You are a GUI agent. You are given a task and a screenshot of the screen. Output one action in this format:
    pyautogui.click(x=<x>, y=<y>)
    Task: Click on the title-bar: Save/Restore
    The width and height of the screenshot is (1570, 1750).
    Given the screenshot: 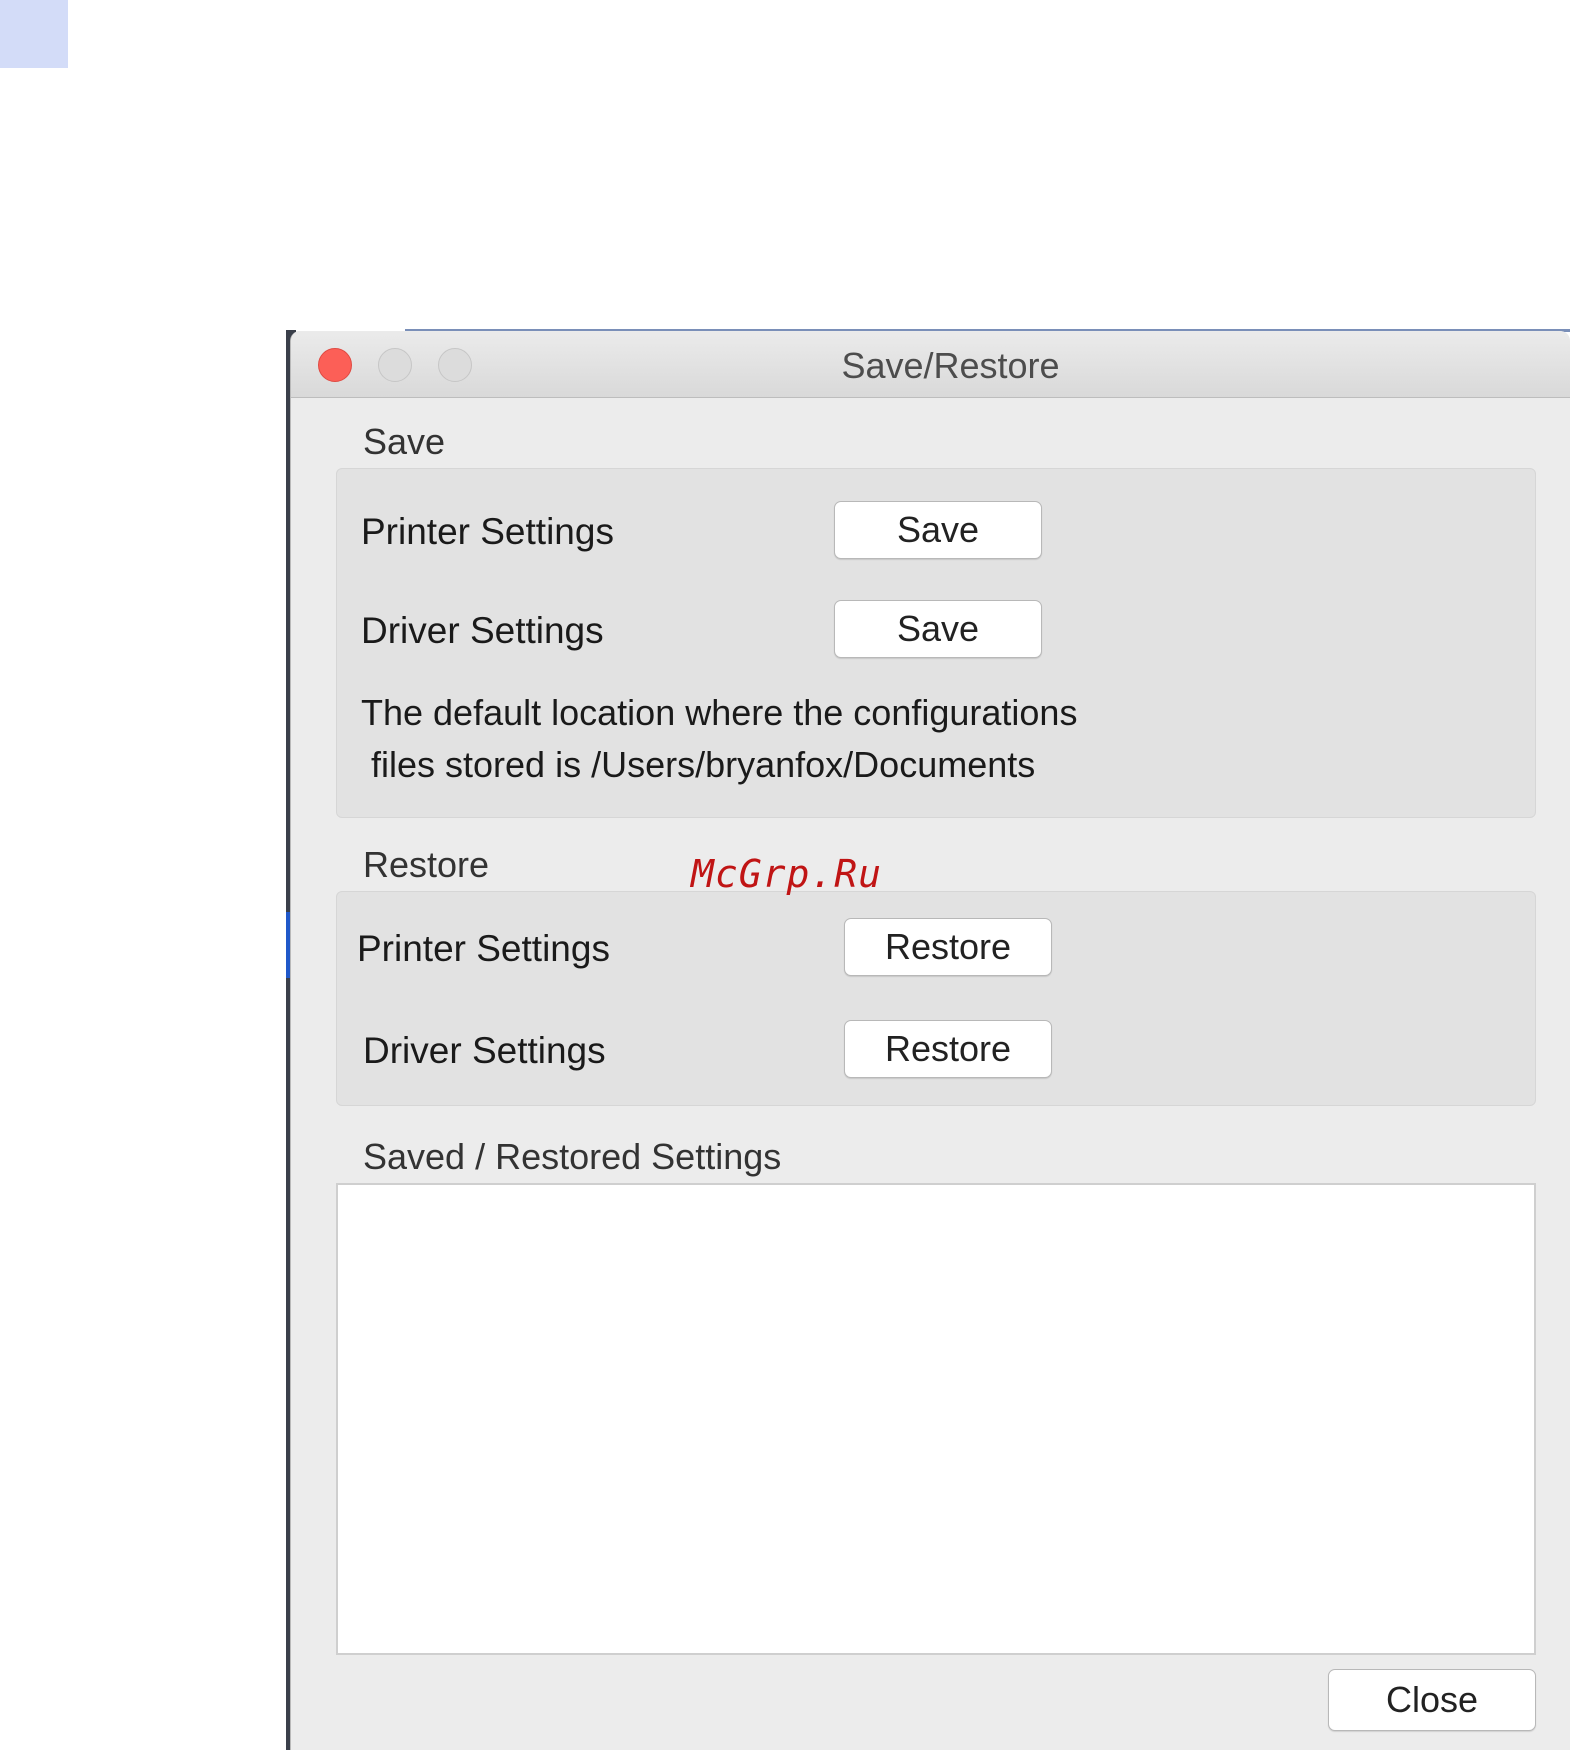 What is the action you would take?
    pyautogui.click(x=930, y=364)
    